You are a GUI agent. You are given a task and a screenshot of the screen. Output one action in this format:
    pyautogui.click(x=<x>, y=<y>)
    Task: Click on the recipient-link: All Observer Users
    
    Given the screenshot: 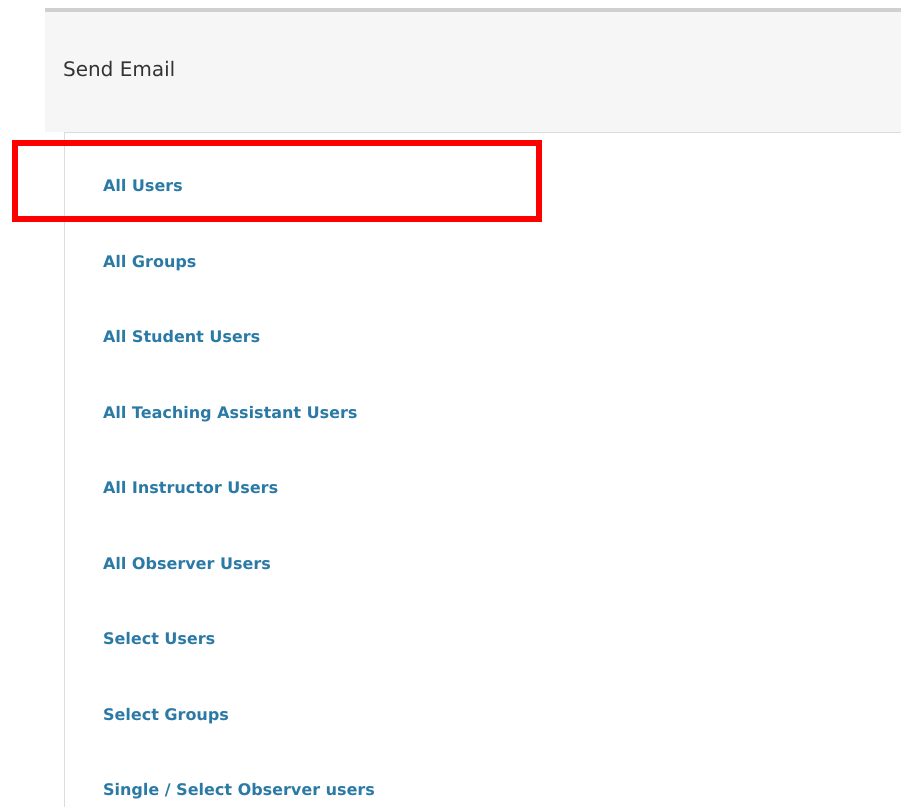 What is the action you would take?
    pyautogui.click(x=187, y=563)
    